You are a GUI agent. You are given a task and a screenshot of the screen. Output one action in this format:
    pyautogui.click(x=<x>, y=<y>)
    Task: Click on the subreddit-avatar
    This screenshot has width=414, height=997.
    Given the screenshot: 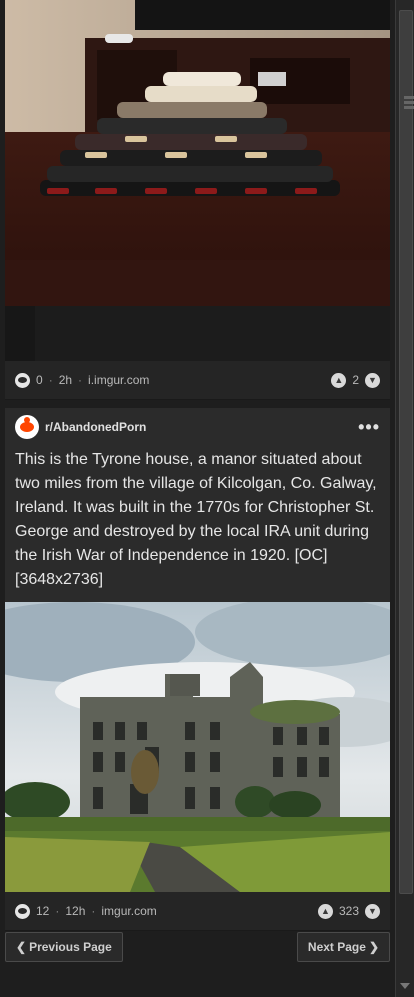 What is the action you would take?
    pyautogui.click(x=27, y=427)
    